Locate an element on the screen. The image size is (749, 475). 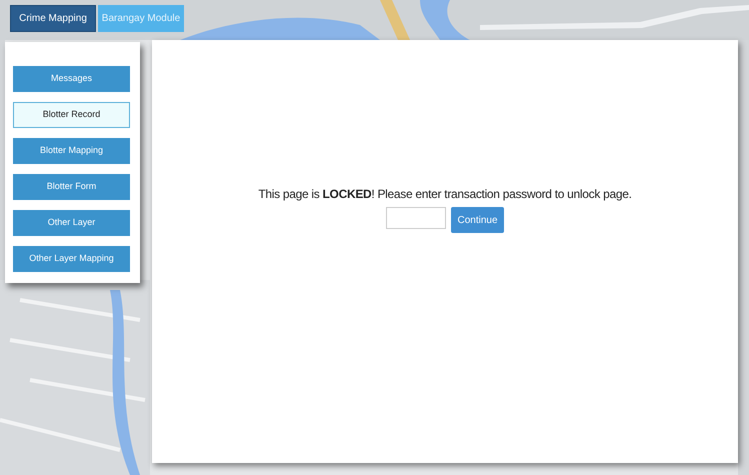
sidebar-button: Blotter Form is located at coordinates (71, 187).